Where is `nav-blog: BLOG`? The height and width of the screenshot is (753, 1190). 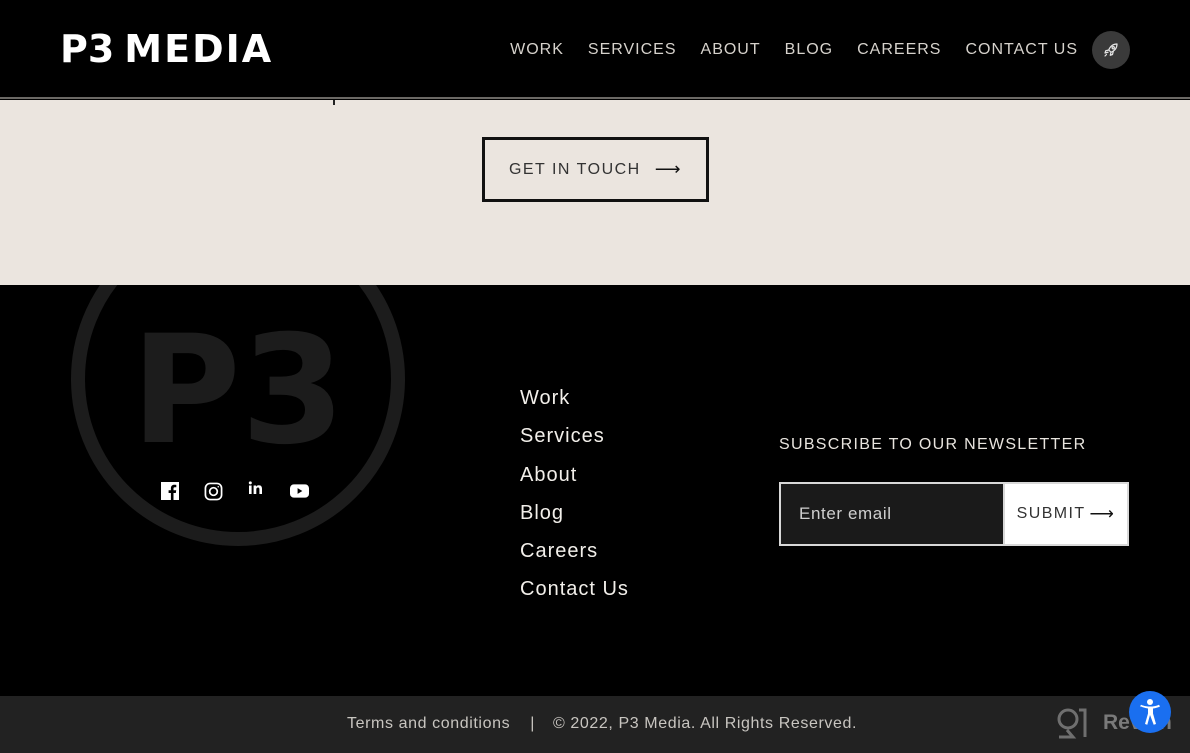
nav-blog: BLOG is located at coordinates (809, 50).